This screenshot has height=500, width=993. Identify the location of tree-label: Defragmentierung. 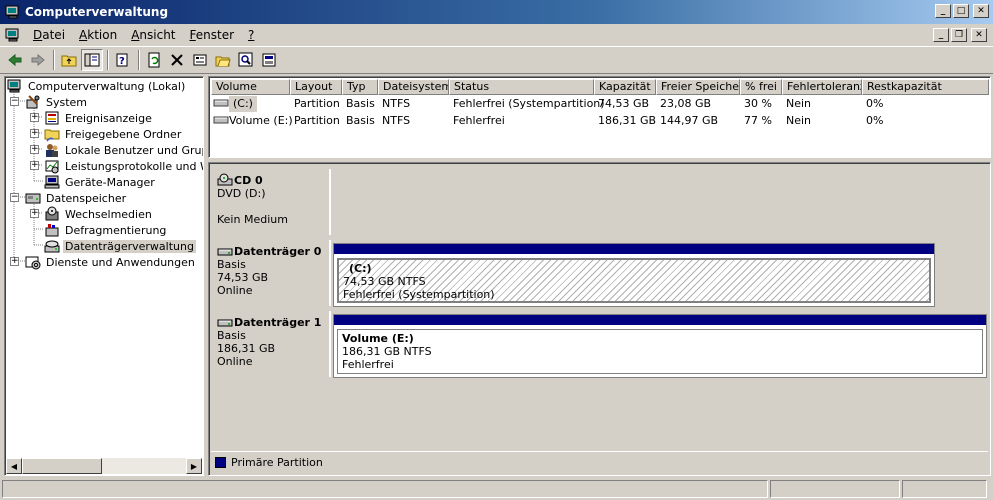
(116, 230).